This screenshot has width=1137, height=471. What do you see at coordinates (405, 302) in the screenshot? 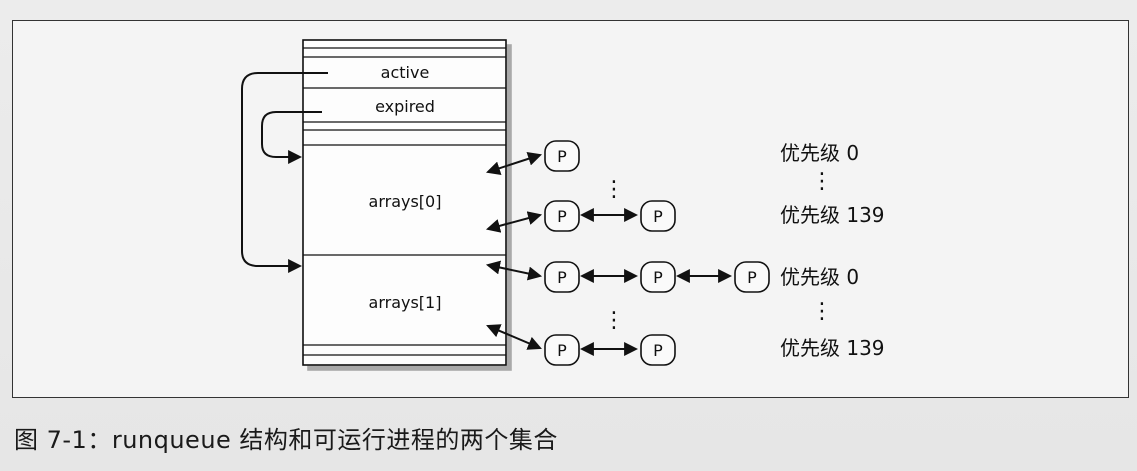
I see `field-arrays-1: arrays[1]` at bounding box center [405, 302].